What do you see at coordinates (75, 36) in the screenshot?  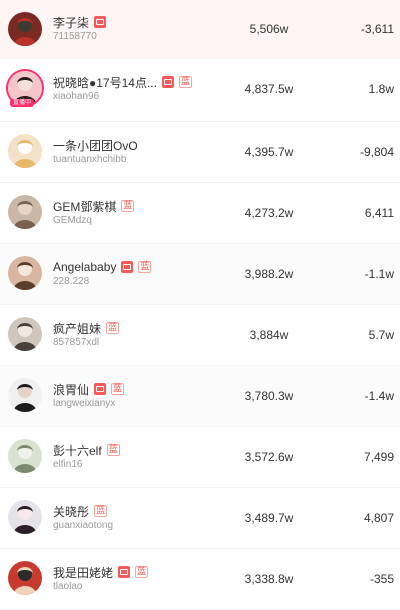 I see `account-handle: 71158770` at bounding box center [75, 36].